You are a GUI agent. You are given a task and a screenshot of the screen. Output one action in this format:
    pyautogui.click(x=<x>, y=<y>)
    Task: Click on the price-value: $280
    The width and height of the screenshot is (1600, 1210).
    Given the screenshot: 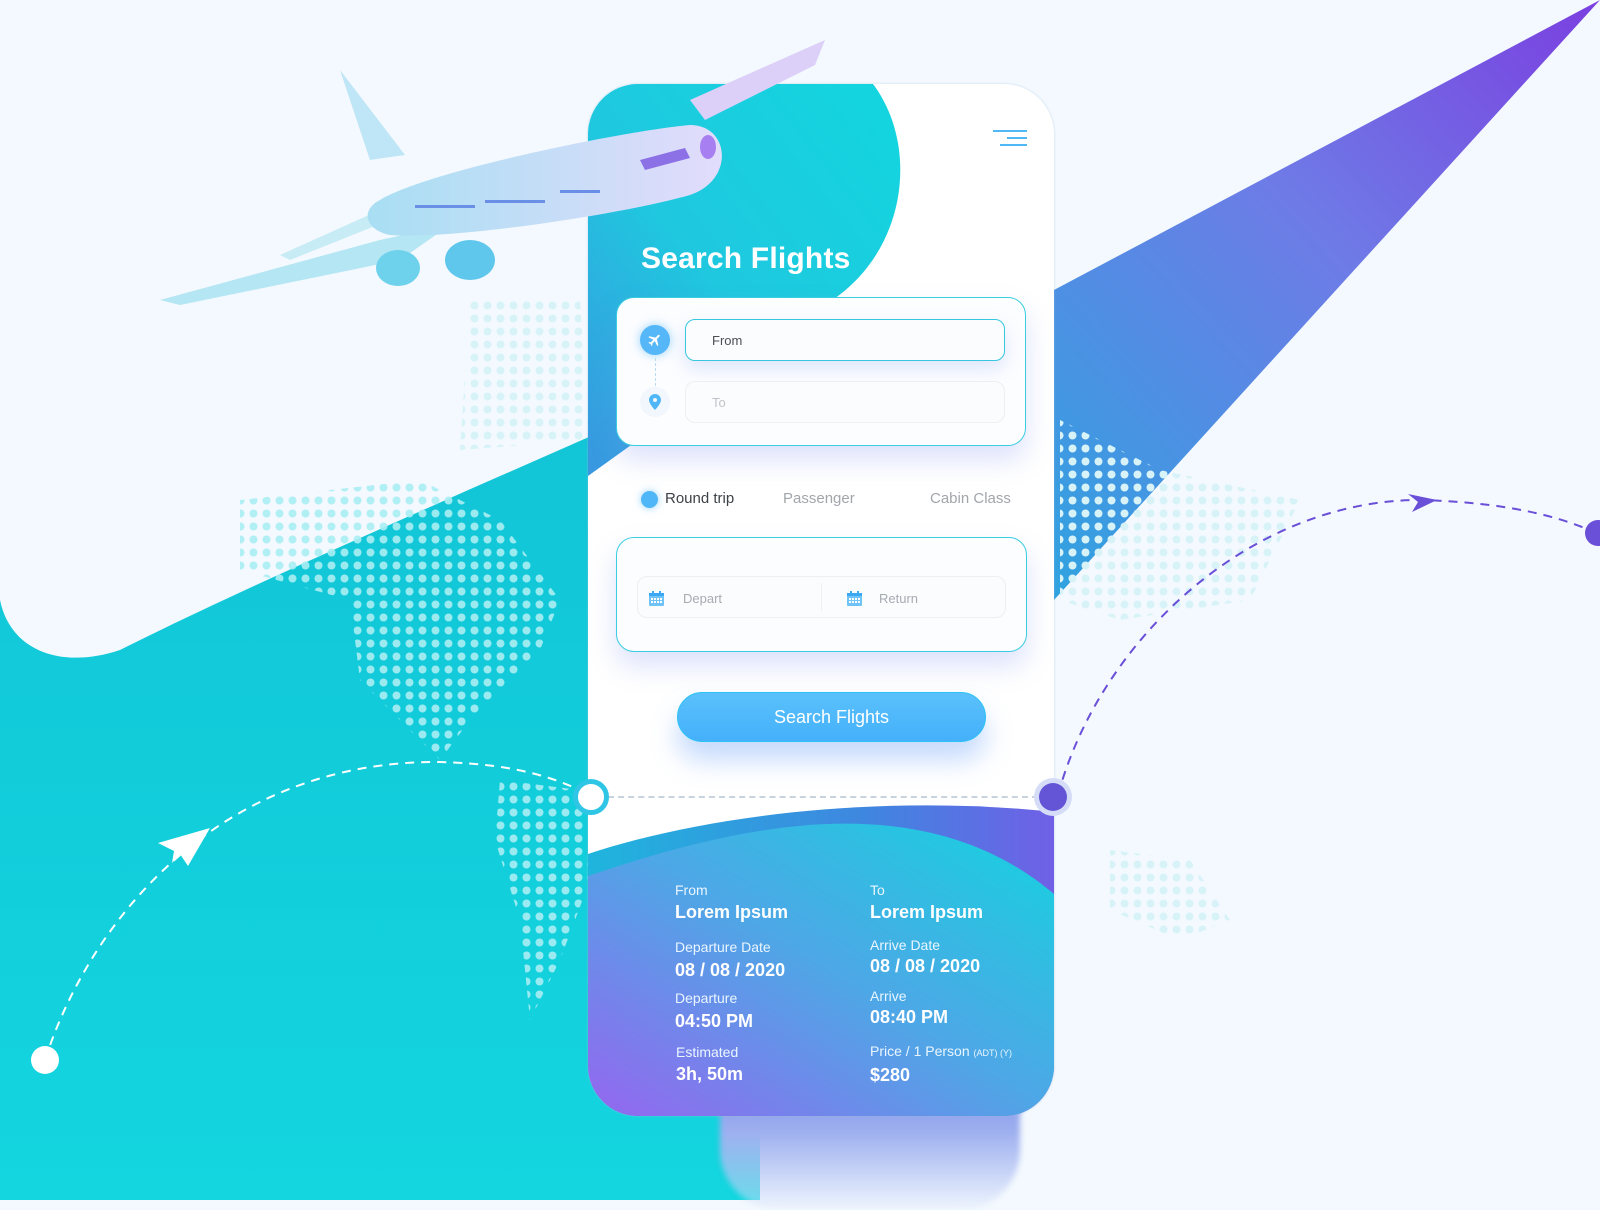 What is the action you would take?
    pyautogui.click(x=890, y=1075)
    